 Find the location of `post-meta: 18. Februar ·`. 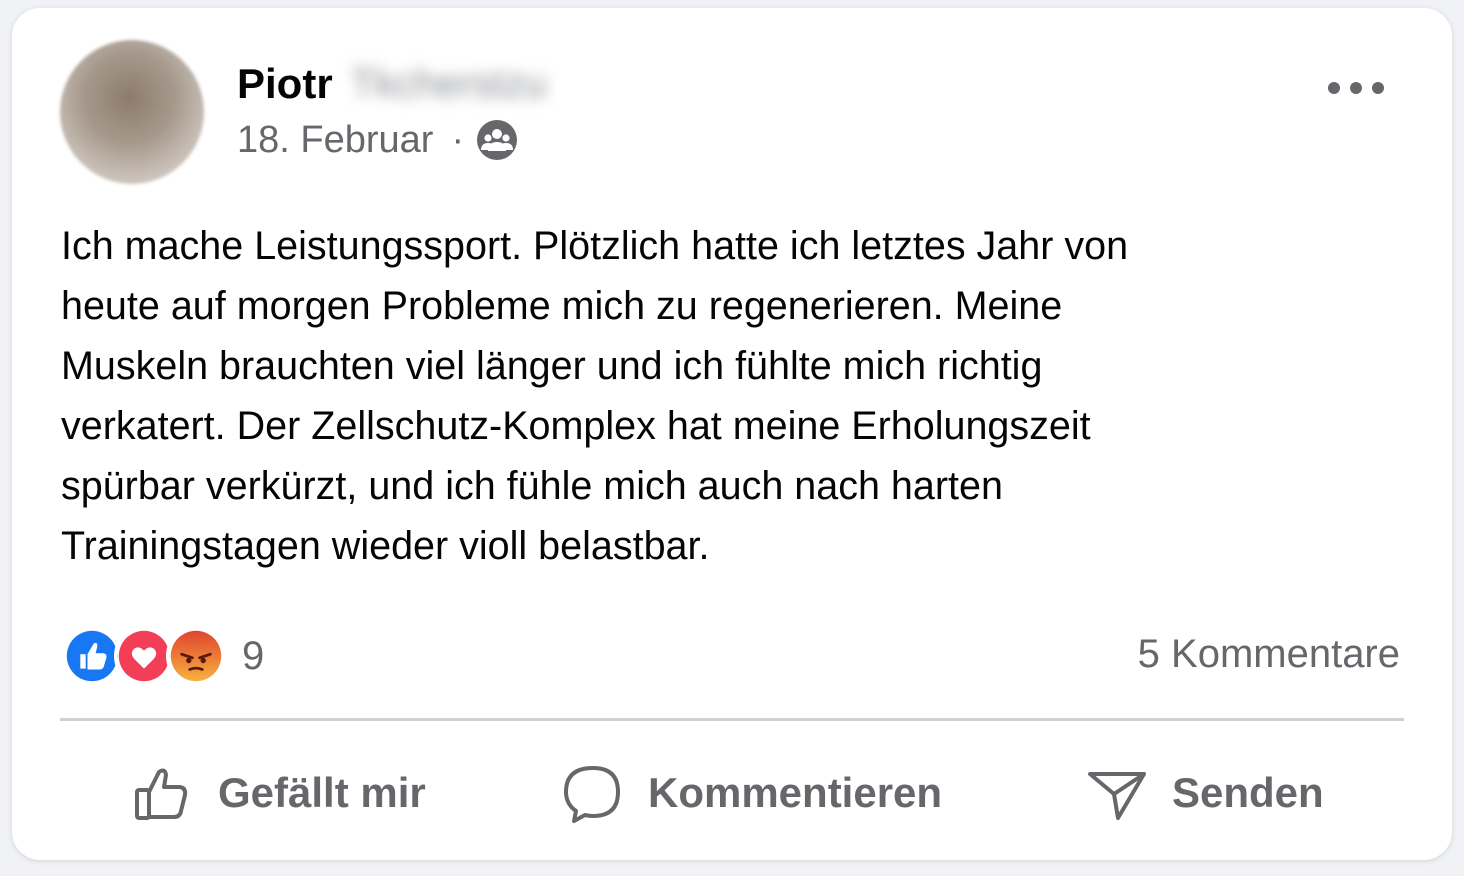

post-meta: 18. Februar · is located at coordinates (377, 140).